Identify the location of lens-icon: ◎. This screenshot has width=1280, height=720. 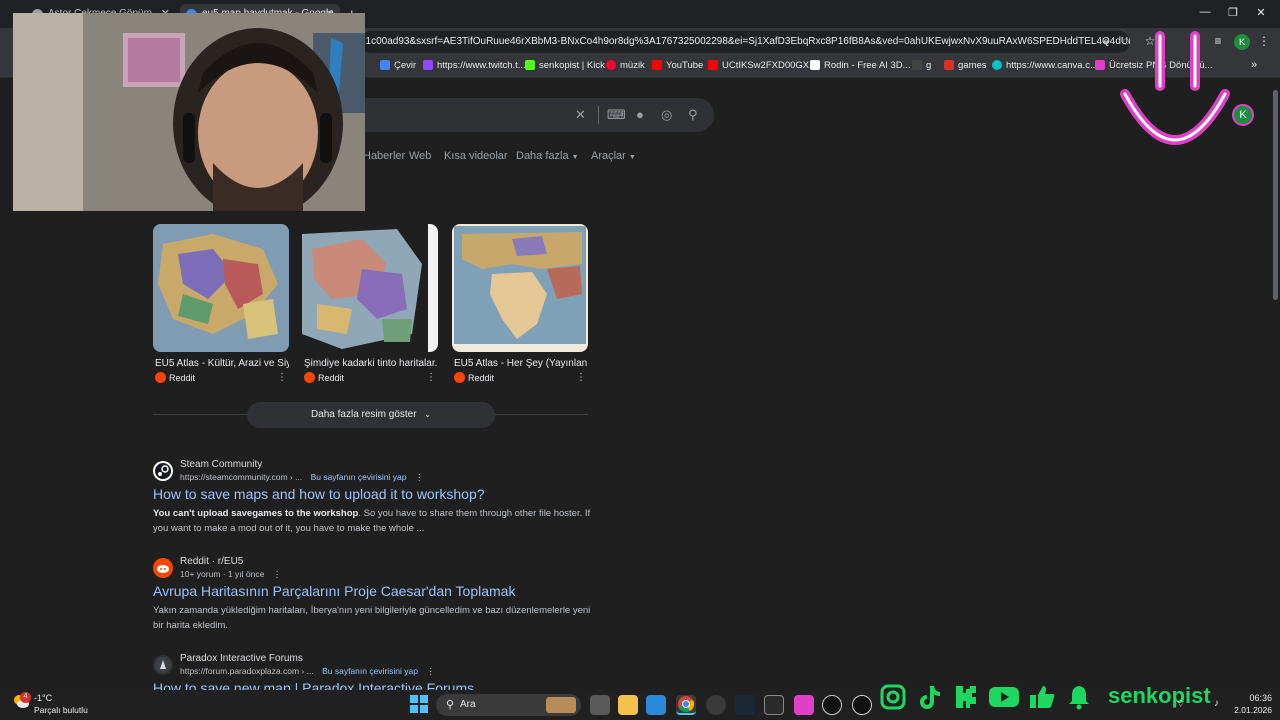
(666, 115).